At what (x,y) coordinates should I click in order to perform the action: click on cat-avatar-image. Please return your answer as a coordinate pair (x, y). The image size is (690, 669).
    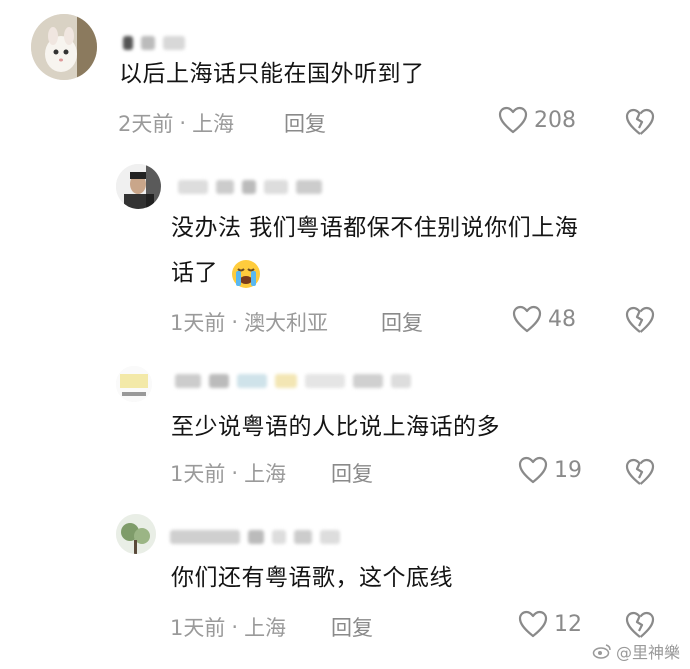
    Looking at the image, I should click on (64, 47).